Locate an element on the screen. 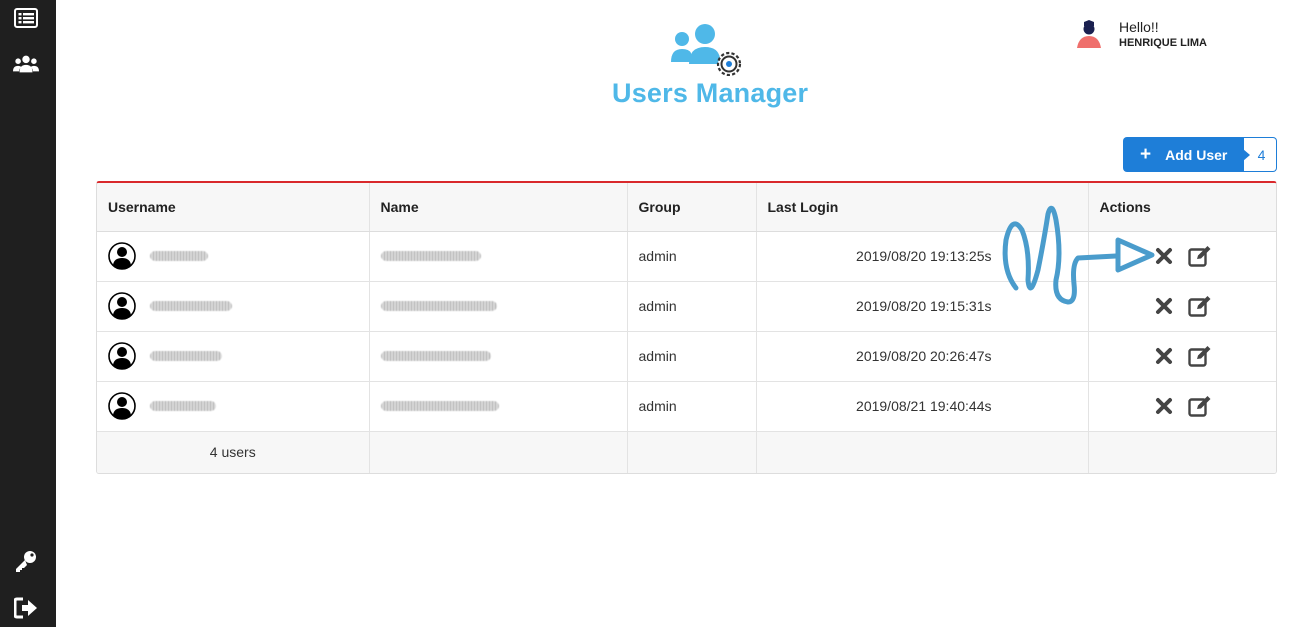  last-login-cell: 2019/08/20 20:26:47s is located at coordinates (922, 356).